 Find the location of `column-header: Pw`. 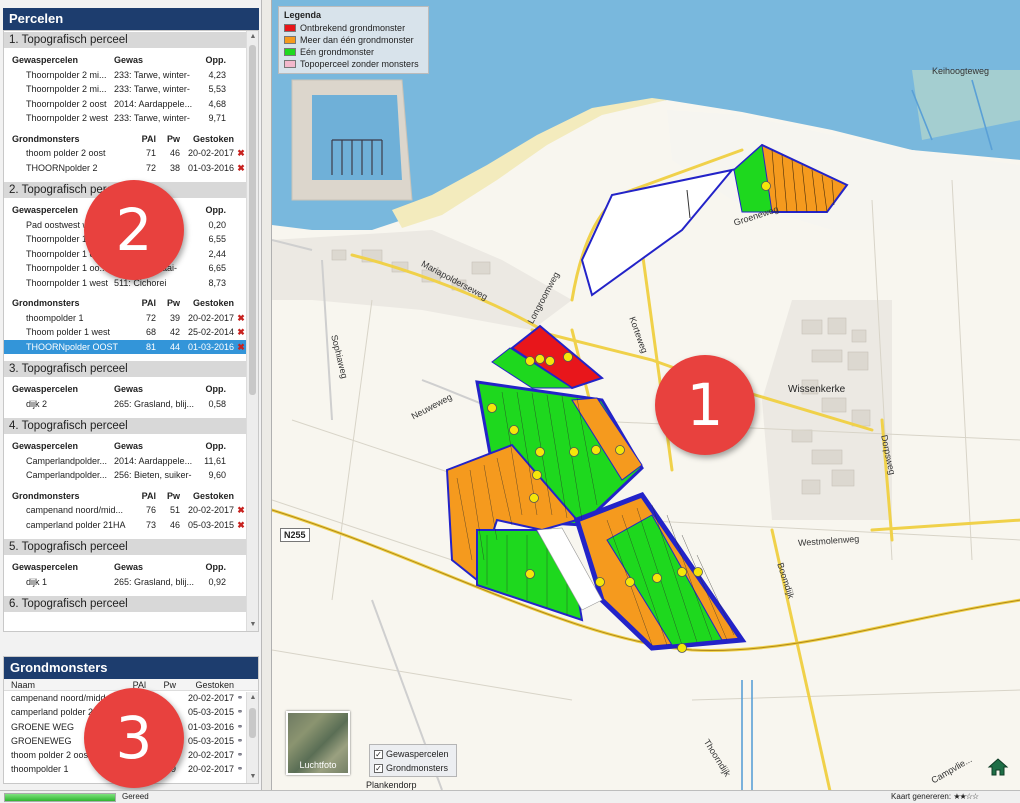

column-header: Pw is located at coordinates (173, 495).